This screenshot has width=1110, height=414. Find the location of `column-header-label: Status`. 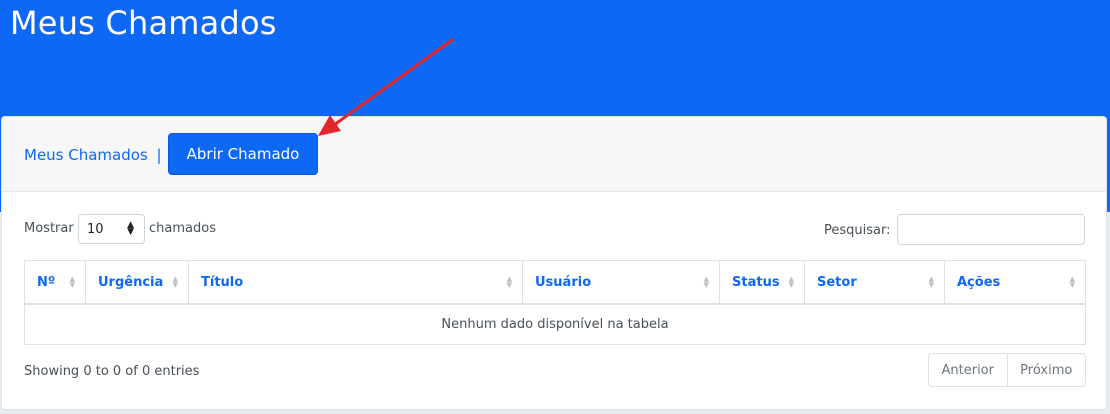

column-header-label: Status is located at coordinates (756, 282).